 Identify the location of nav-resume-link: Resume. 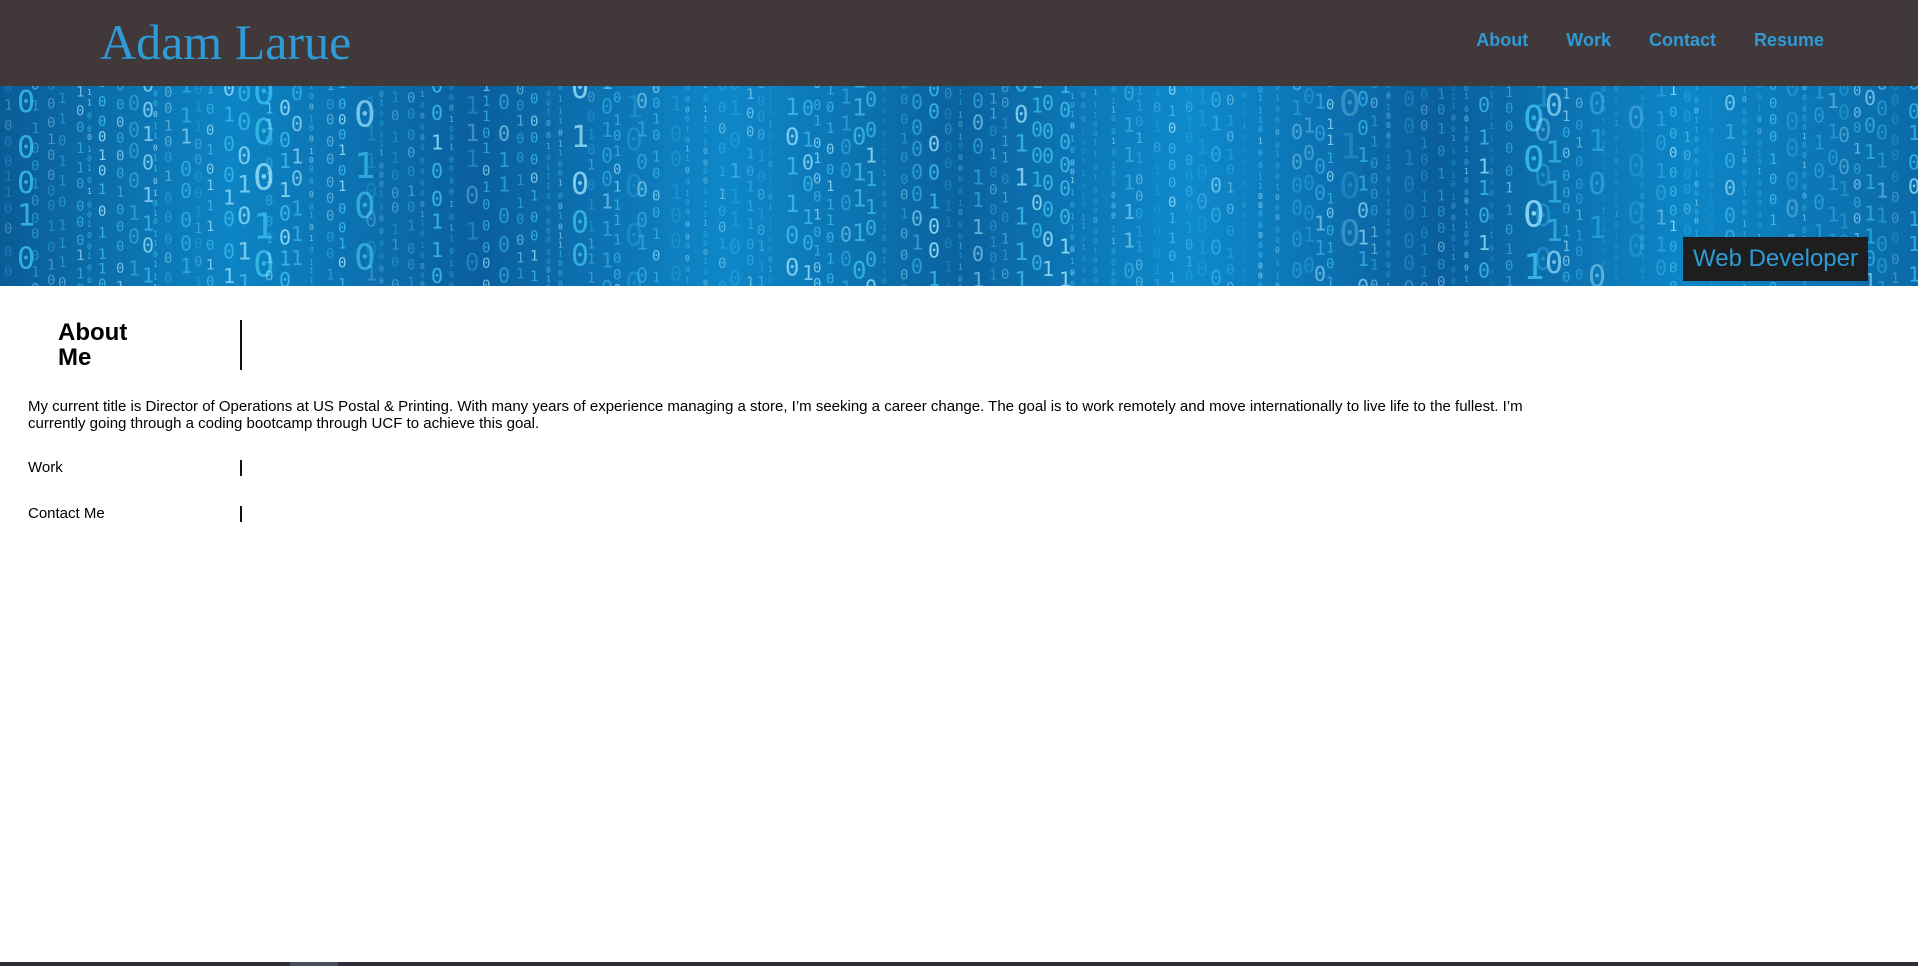
(1789, 40).